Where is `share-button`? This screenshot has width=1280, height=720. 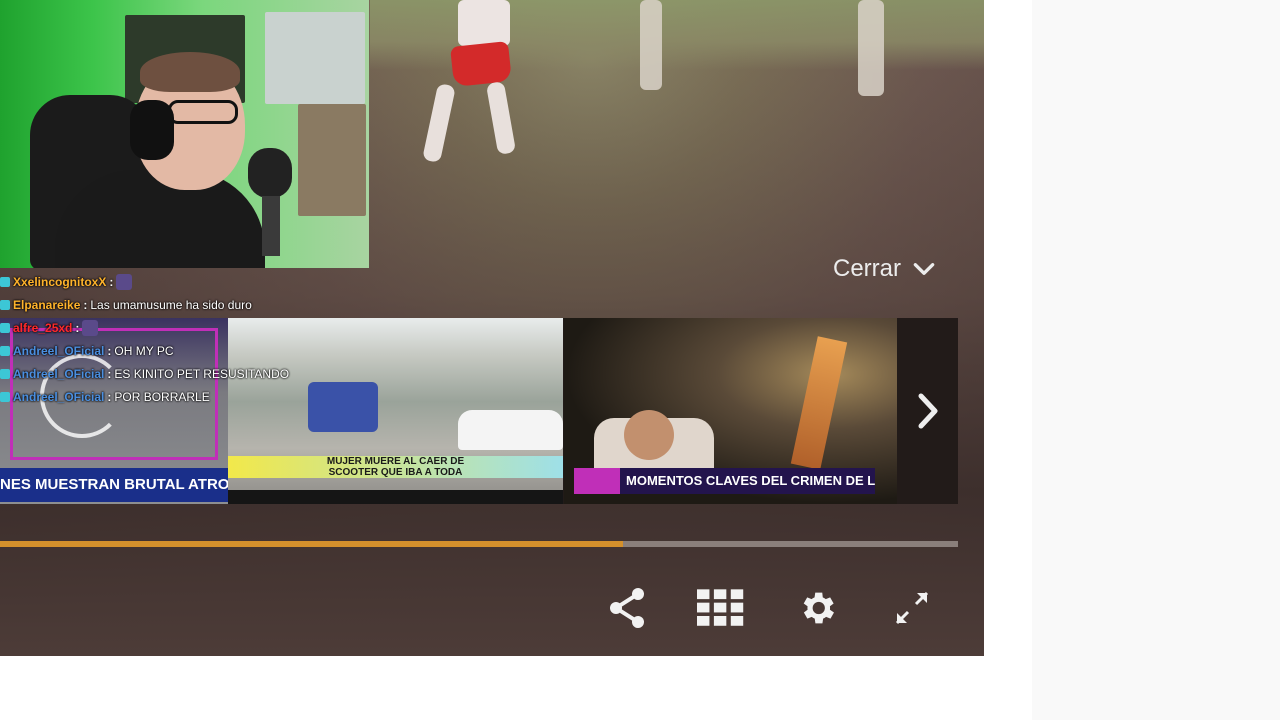
share-button is located at coordinates (627, 608).